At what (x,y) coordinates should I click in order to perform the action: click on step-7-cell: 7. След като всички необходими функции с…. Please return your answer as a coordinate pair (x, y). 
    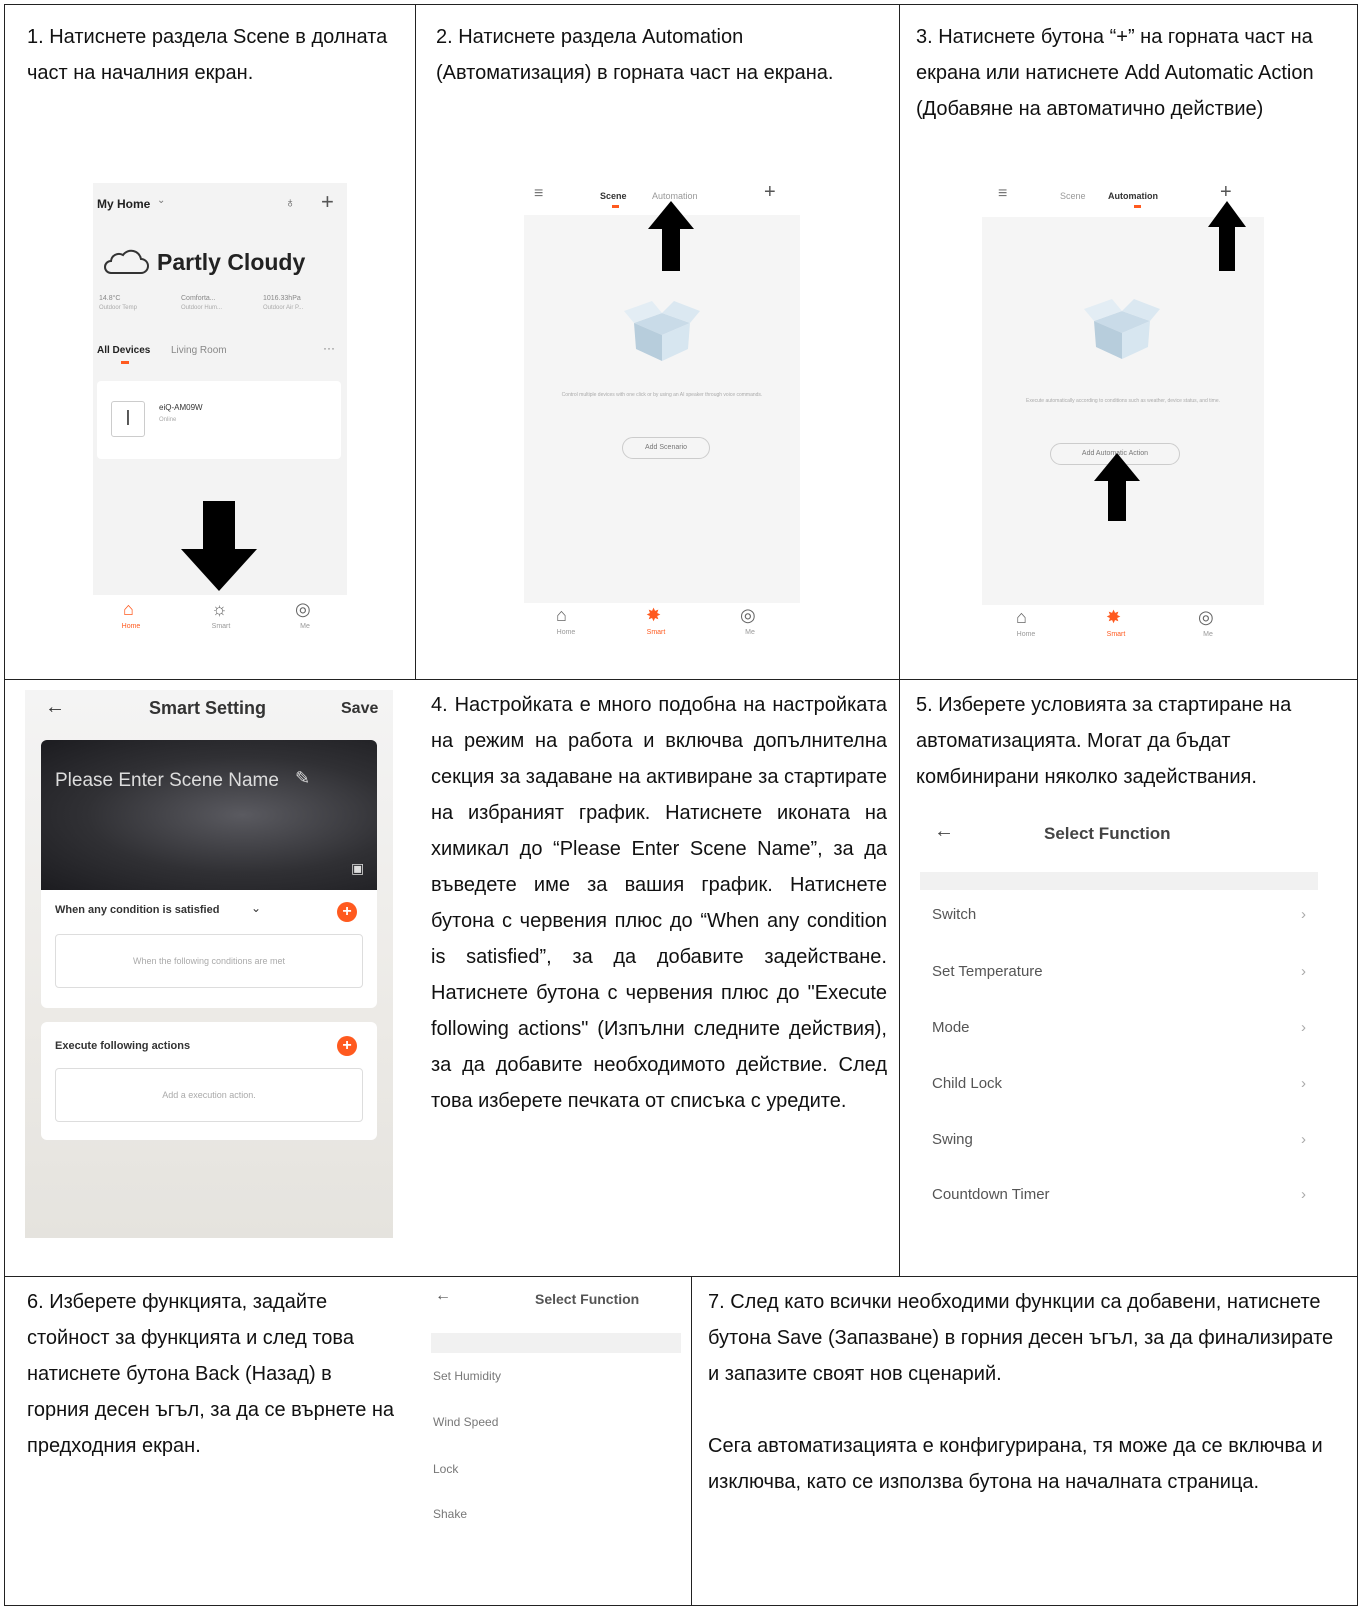
    Looking at the image, I should click on (1024, 1441).